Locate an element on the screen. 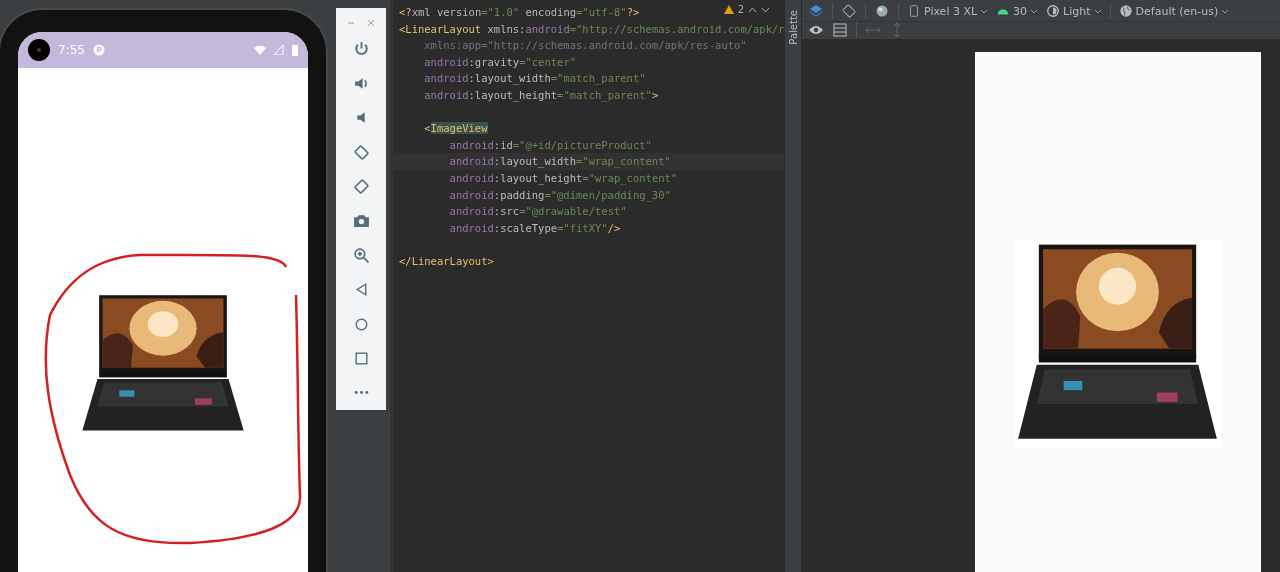  warning-icon is located at coordinates (728, 9).